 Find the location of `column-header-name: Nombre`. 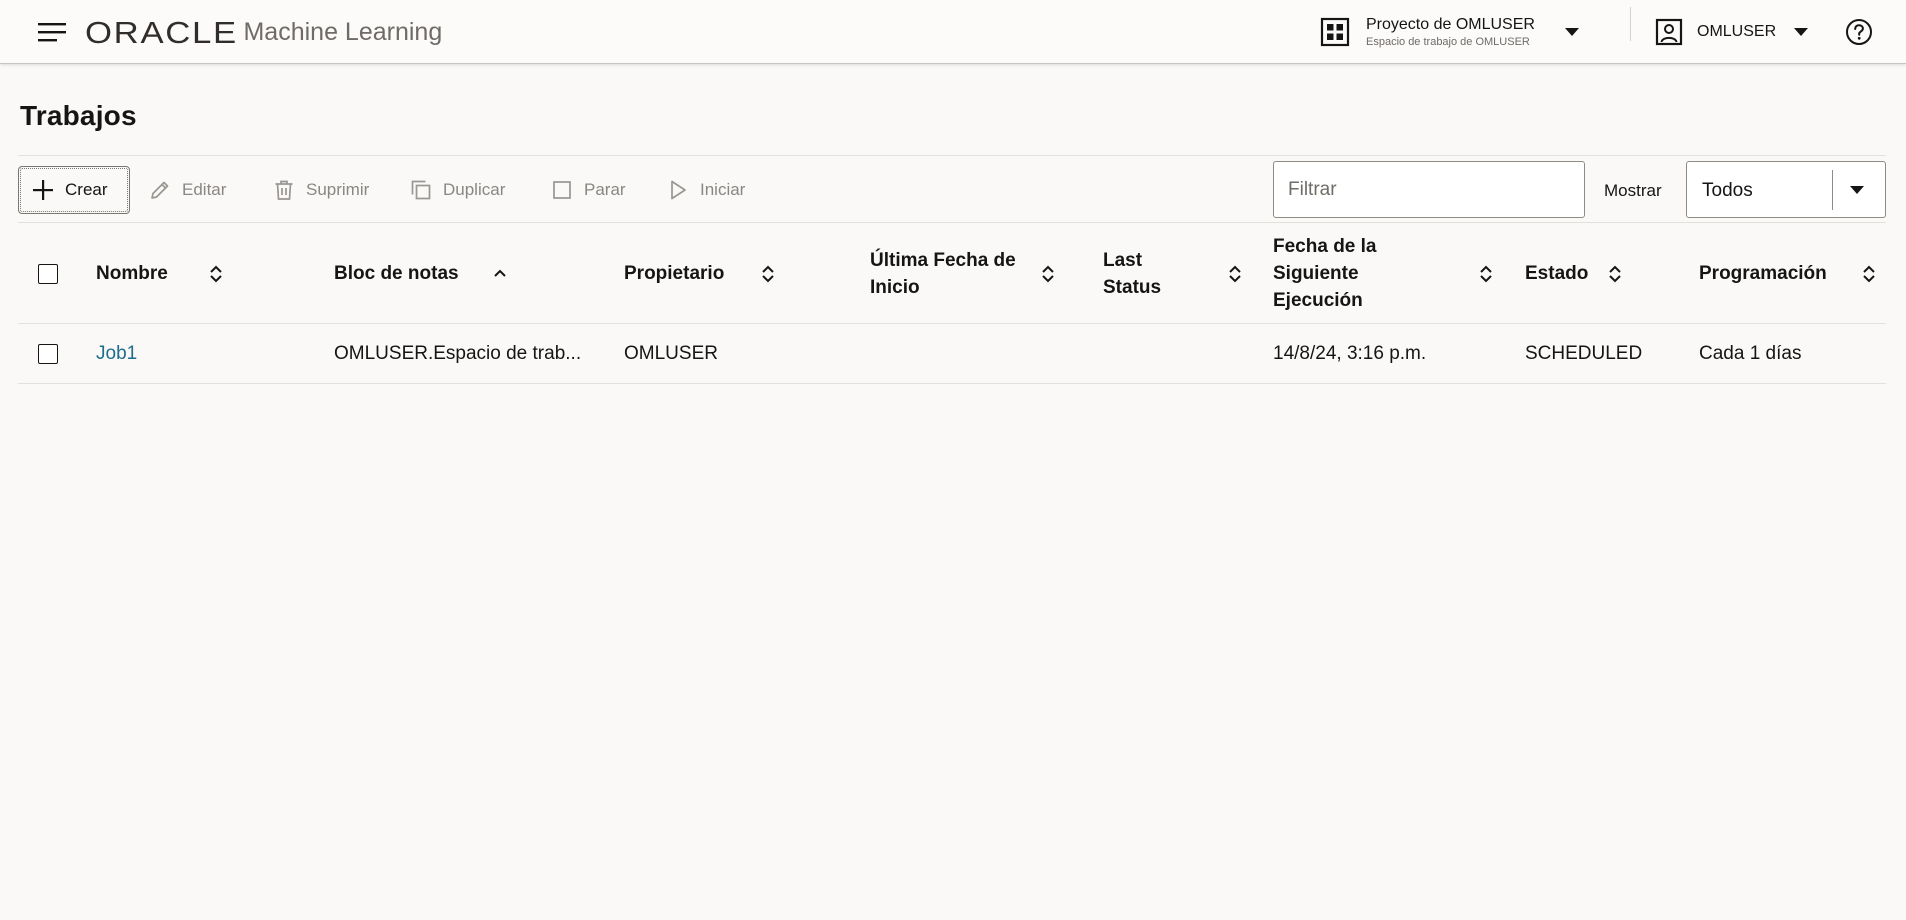

column-header-name: Nombre is located at coordinates (201, 273).